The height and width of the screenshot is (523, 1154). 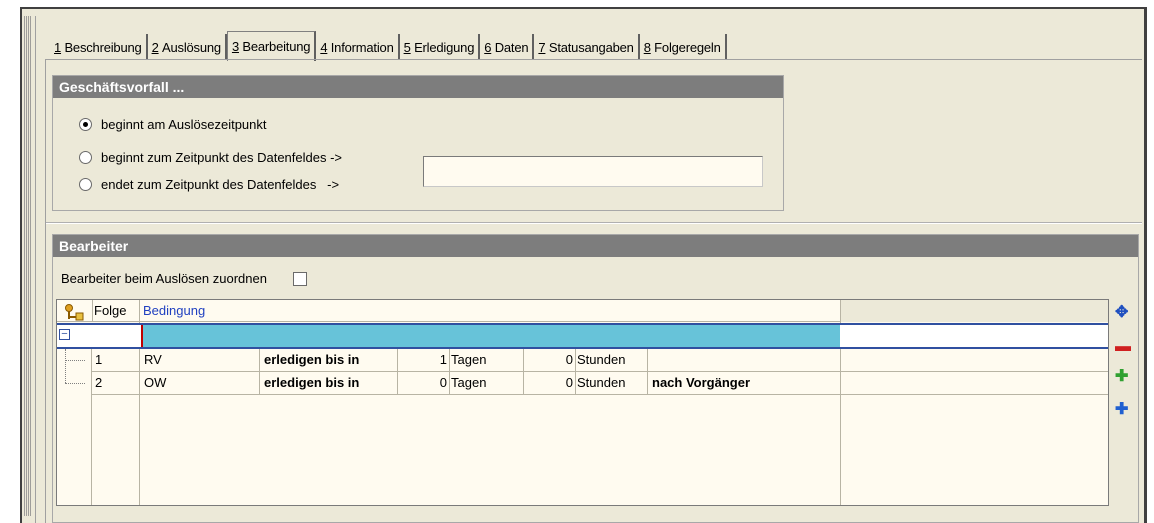 I want to click on add-icon: ✚, so click(x=1121, y=377).